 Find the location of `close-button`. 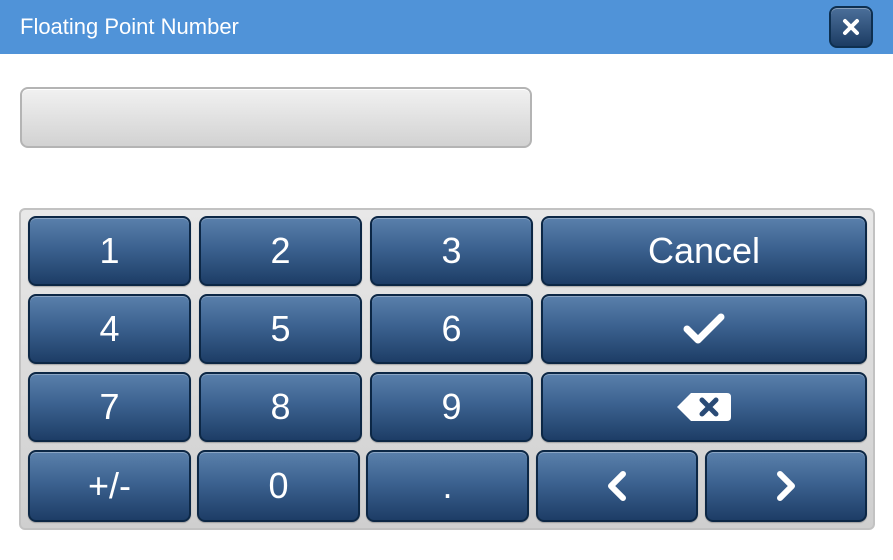

close-button is located at coordinates (851, 27).